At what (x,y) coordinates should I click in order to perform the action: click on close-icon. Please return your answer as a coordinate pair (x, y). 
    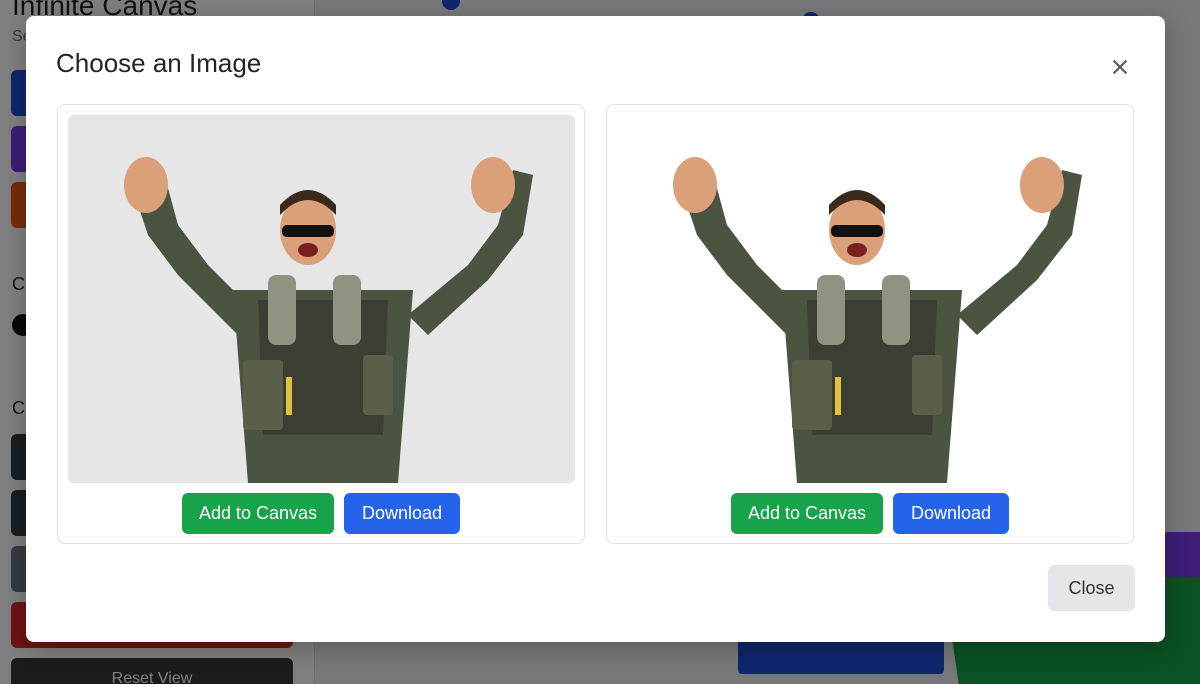
    Looking at the image, I should click on (1120, 67).